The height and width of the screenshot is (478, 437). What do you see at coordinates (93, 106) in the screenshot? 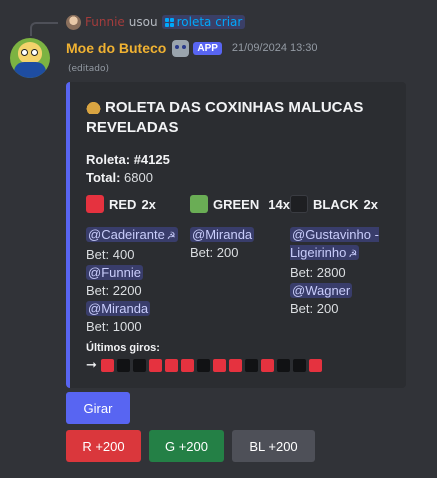
I see `money-bag-icon` at bounding box center [93, 106].